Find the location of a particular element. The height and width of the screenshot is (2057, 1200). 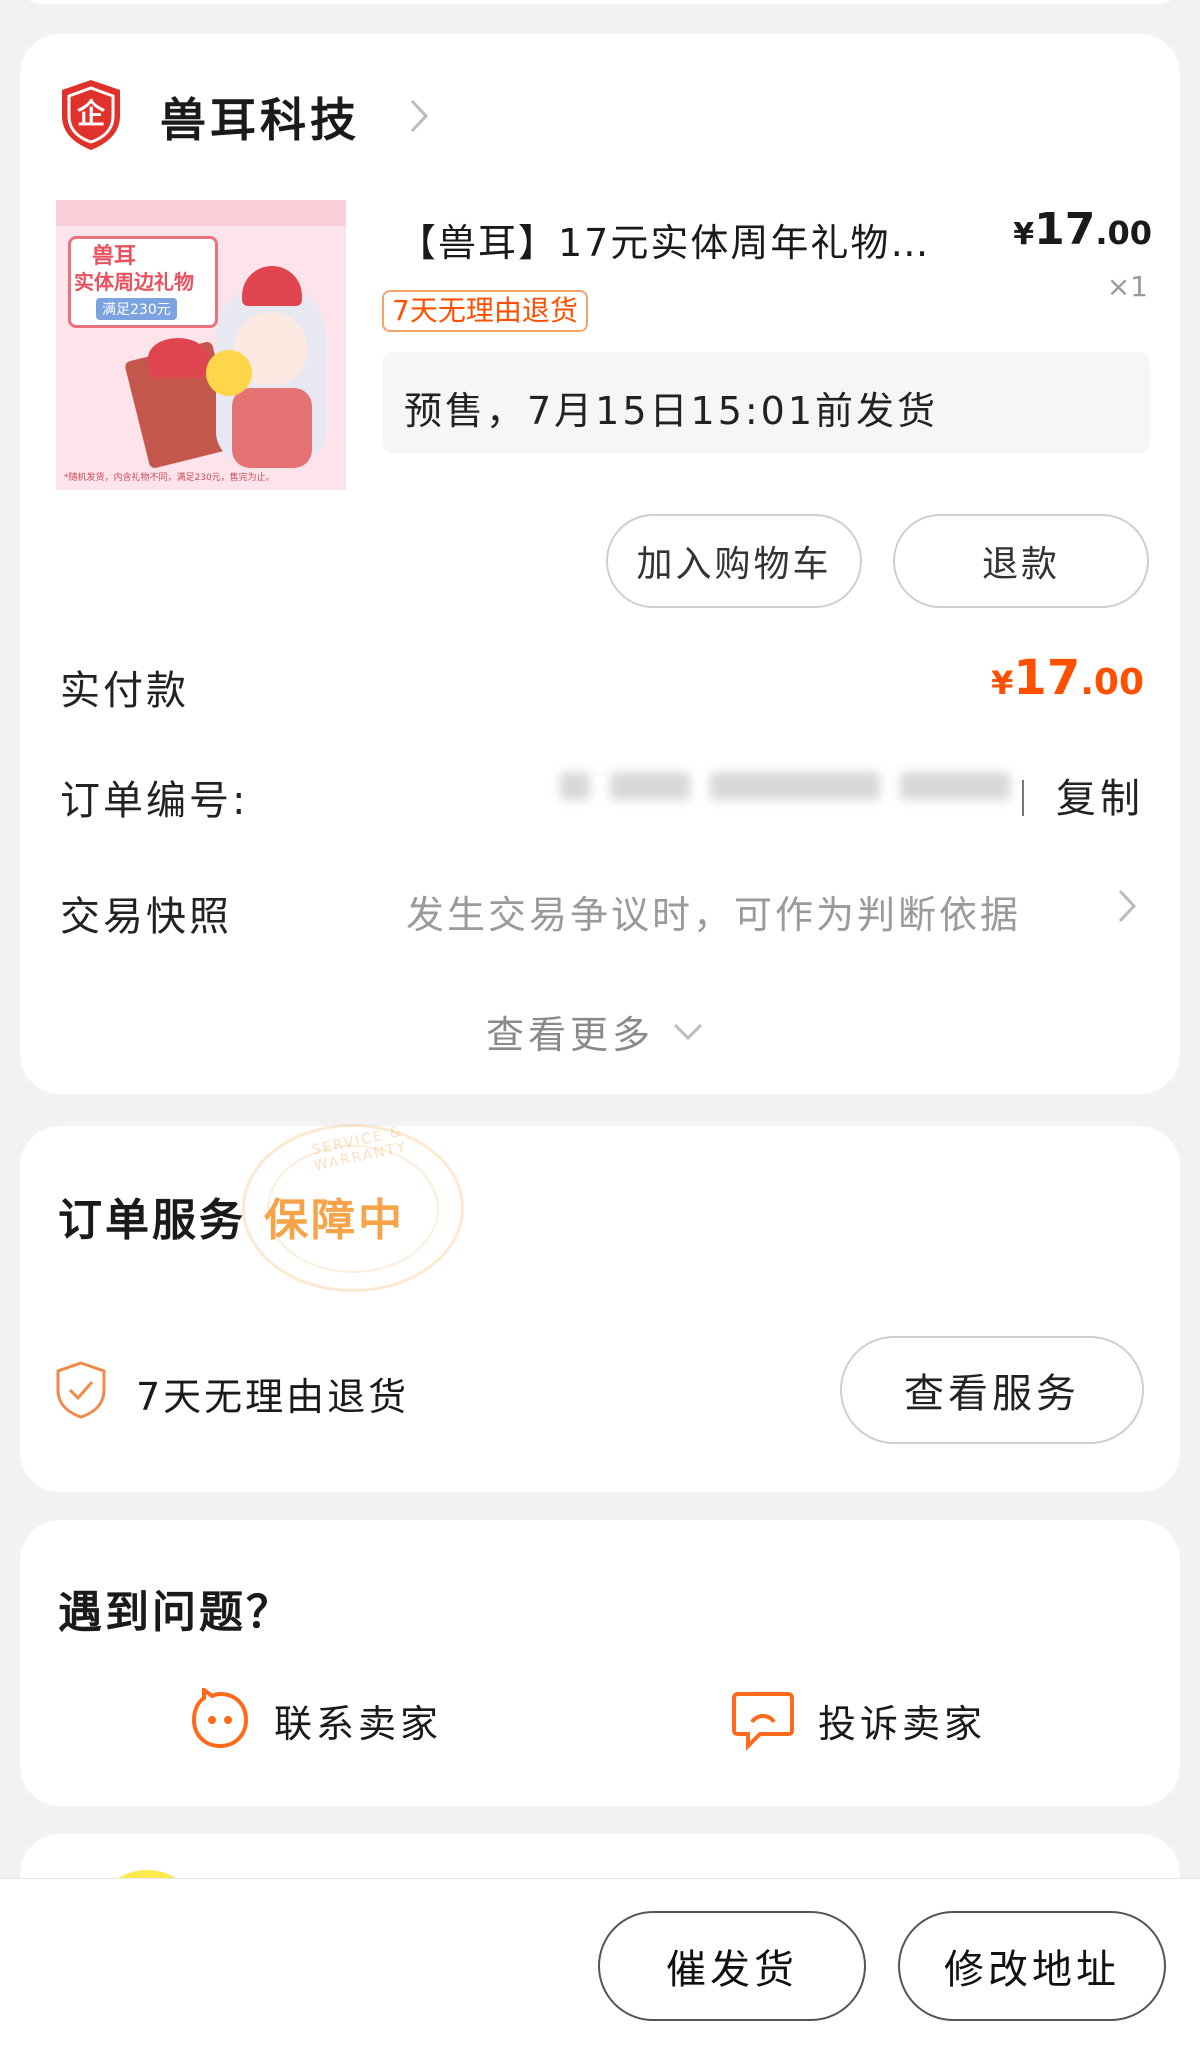

chat-face-icon is located at coordinates (220, 1720).